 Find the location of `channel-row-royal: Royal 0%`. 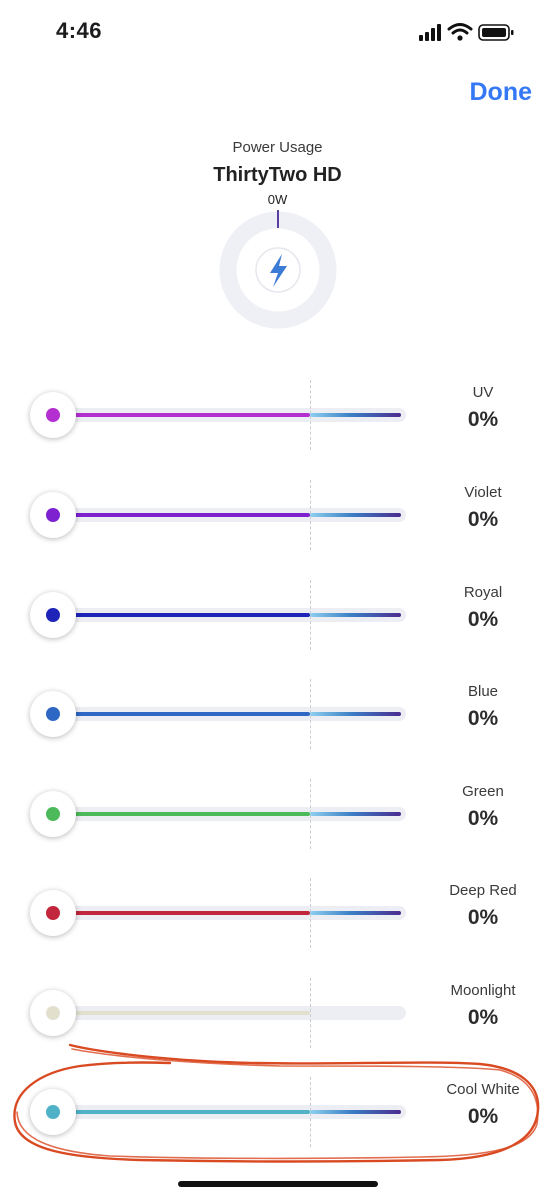

channel-row-royal: Royal 0% is located at coordinates (277, 615).